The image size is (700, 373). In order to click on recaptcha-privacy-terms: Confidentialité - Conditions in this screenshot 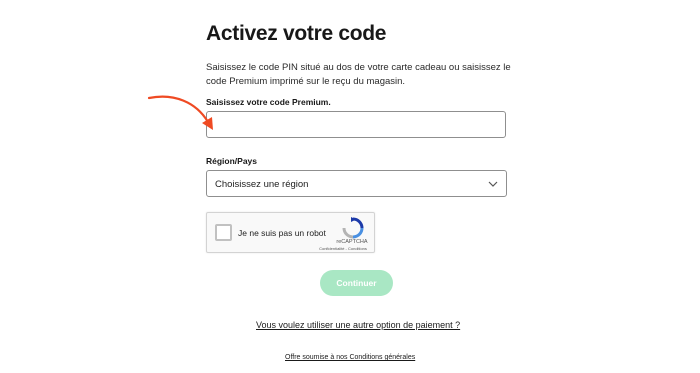, I will do `click(343, 248)`.